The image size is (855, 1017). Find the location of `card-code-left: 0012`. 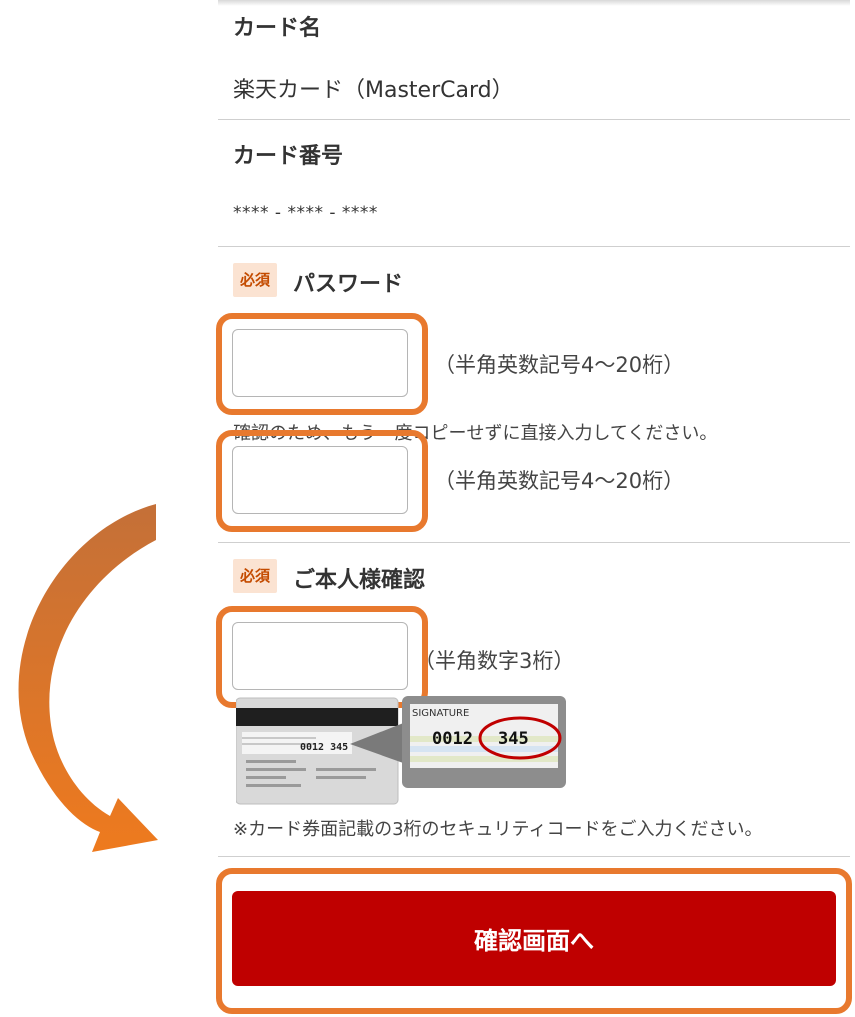

card-code-left: 0012 is located at coordinates (452, 739).